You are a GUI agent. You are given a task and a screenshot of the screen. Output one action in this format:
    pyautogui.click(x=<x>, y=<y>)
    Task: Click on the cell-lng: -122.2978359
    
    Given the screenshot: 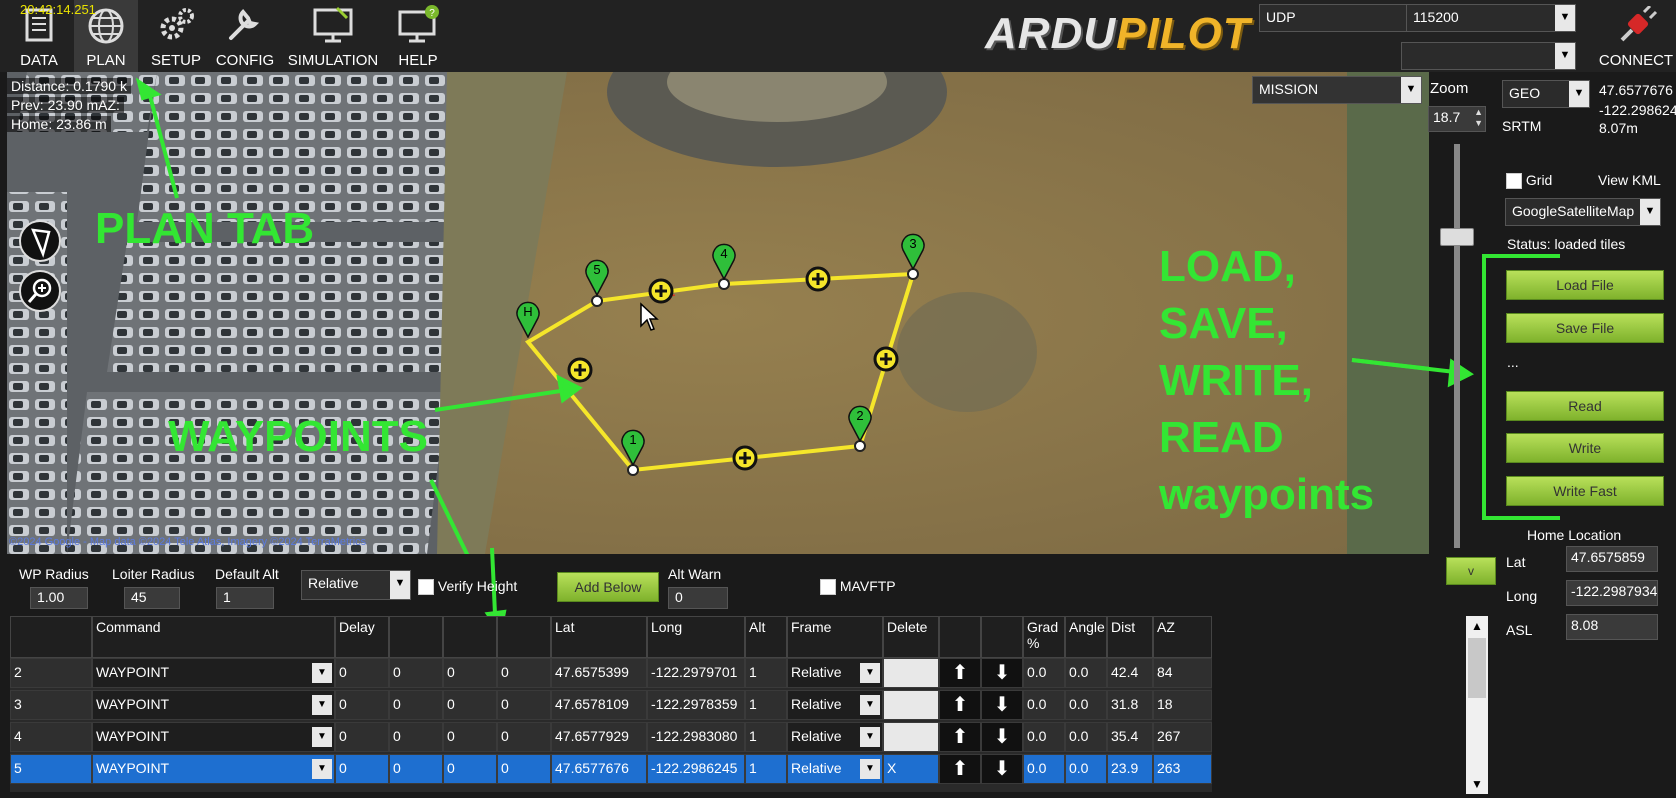 What is the action you would take?
    pyautogui.click(x=696, y=705)
    